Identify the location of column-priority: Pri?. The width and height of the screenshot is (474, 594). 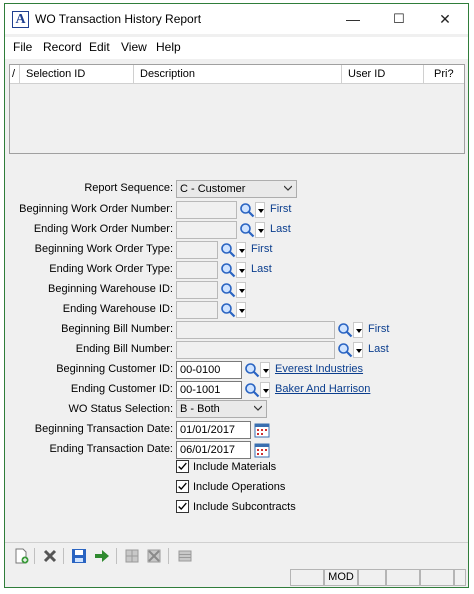
(444, 74).